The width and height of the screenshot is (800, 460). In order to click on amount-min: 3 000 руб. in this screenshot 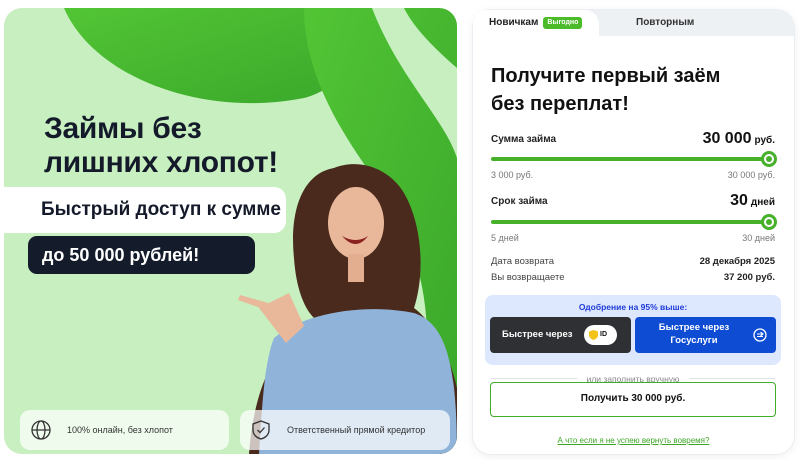, I will do `click(512, 175)`.